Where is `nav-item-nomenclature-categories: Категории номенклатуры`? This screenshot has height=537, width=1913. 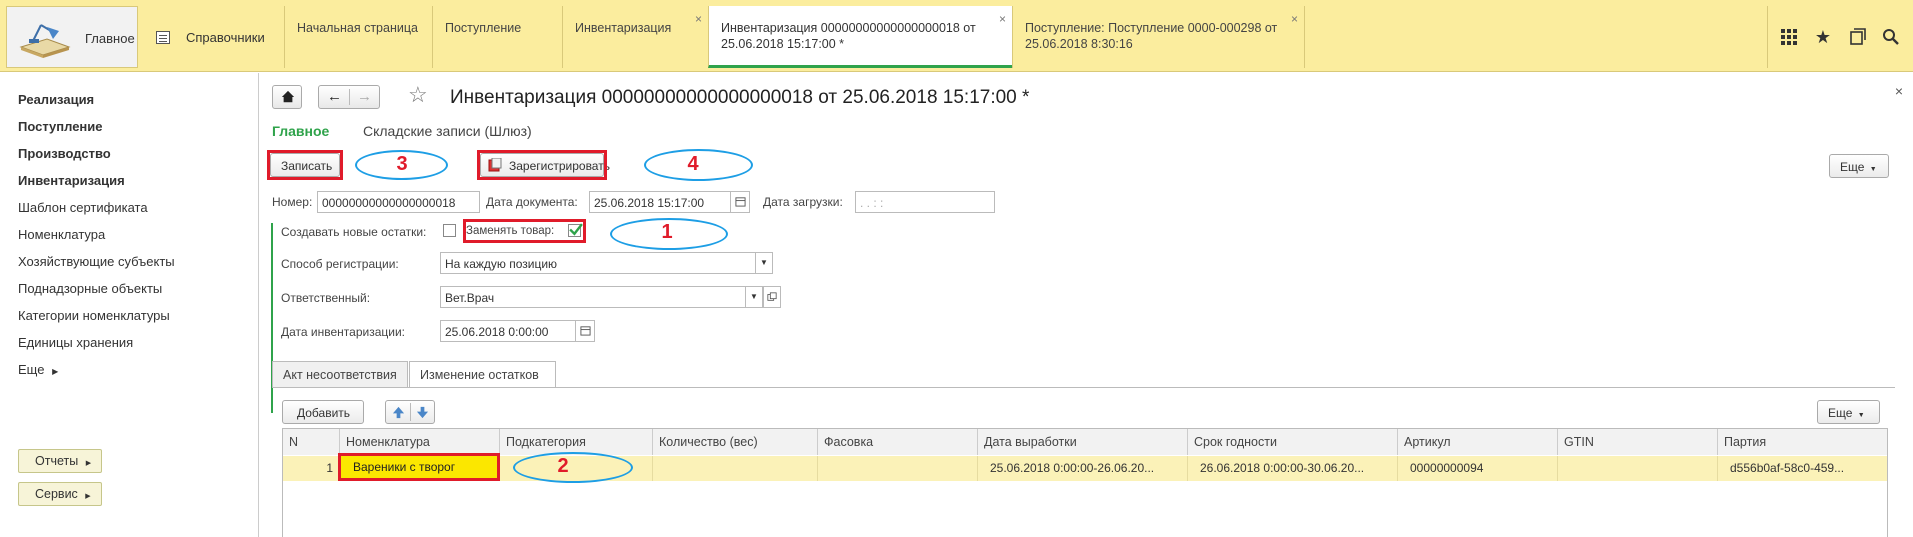
nav-item-nomenclature-categories: Категории номенклатуры is located at coordinates (94, 315).